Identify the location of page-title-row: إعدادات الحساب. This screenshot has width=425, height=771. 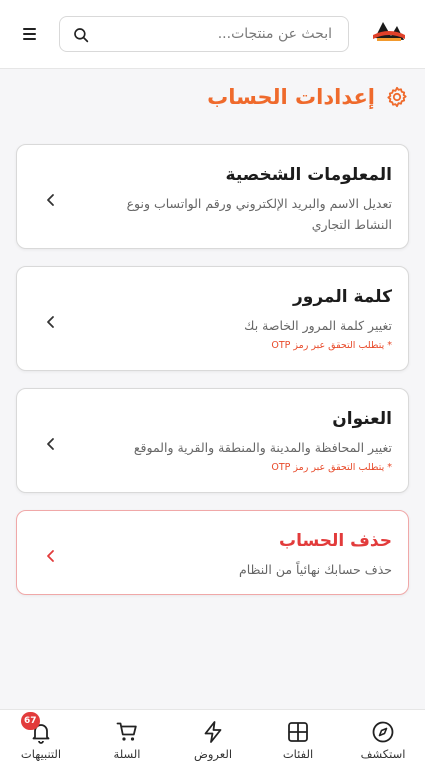
(308, 97).